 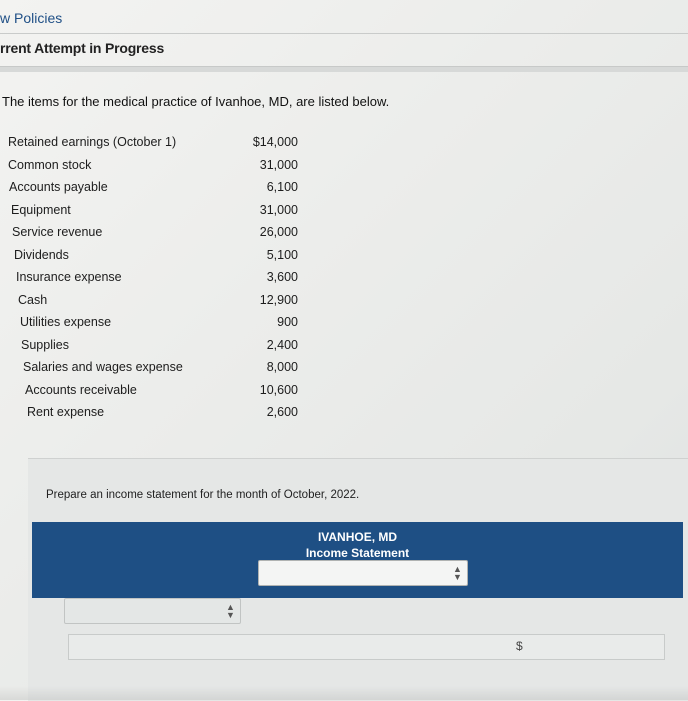 I want to click on list-item: Supplies 2,400, so click(x=153, y=349).